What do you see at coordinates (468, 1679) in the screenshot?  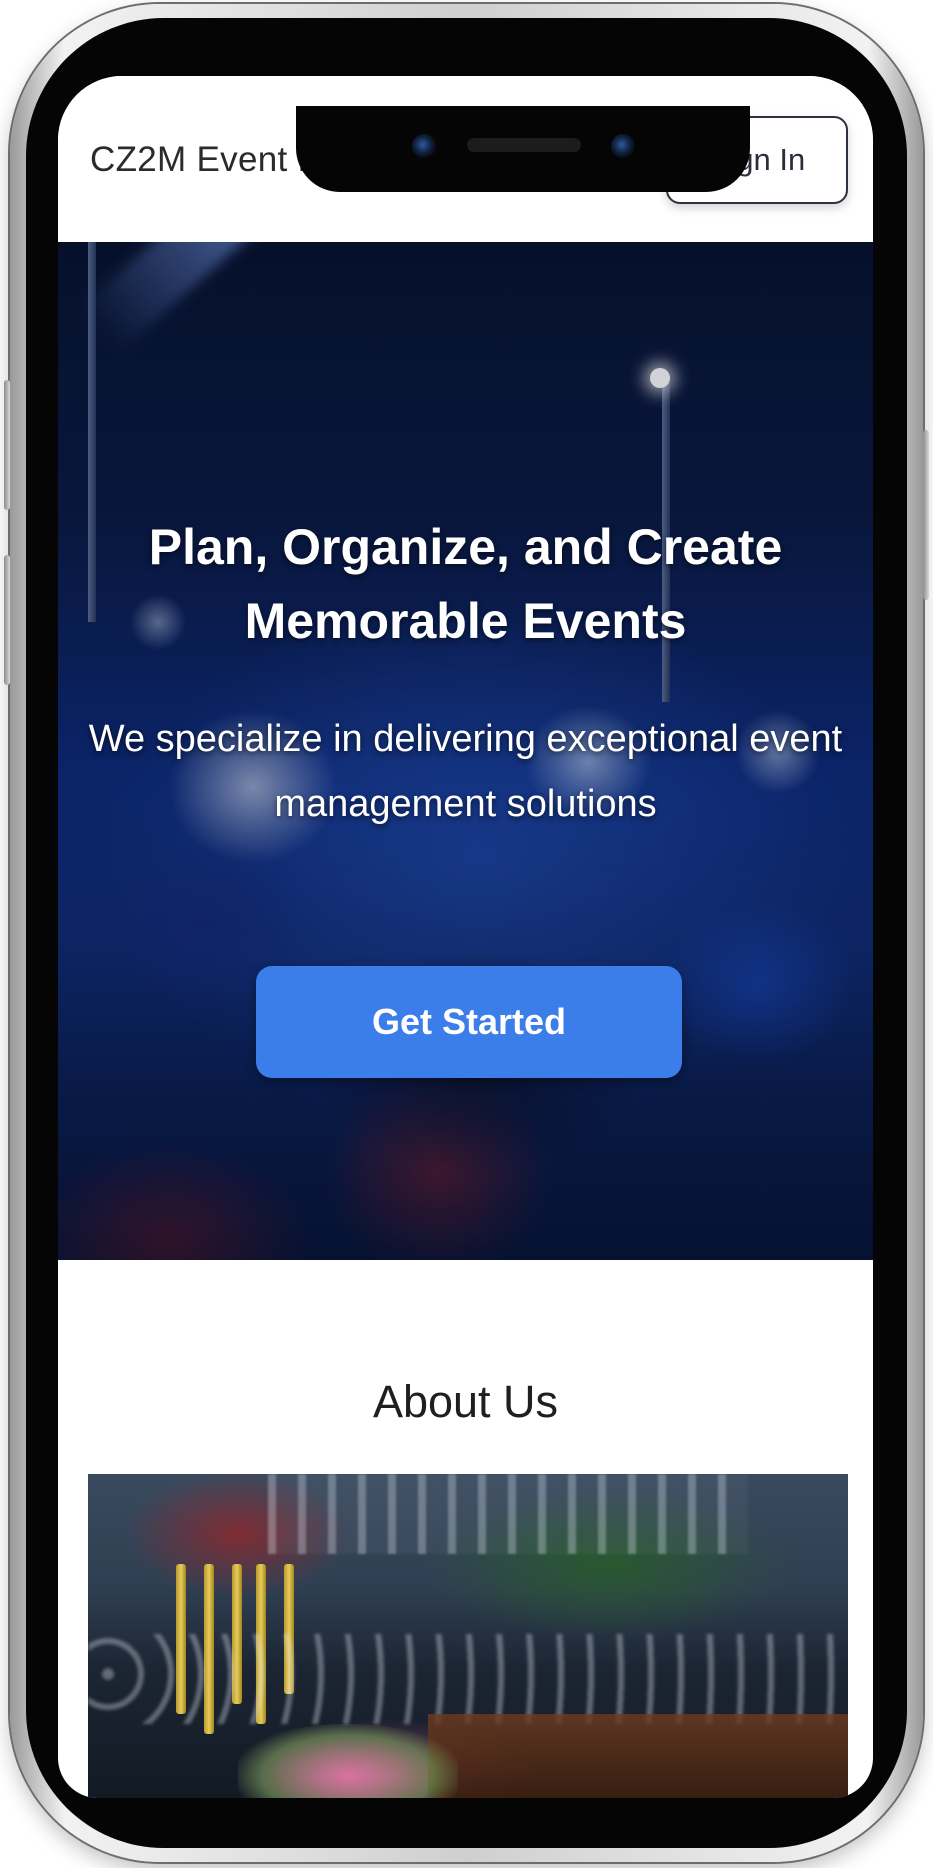 I see `about-image-glassware` at bounding box center [468, 1679].